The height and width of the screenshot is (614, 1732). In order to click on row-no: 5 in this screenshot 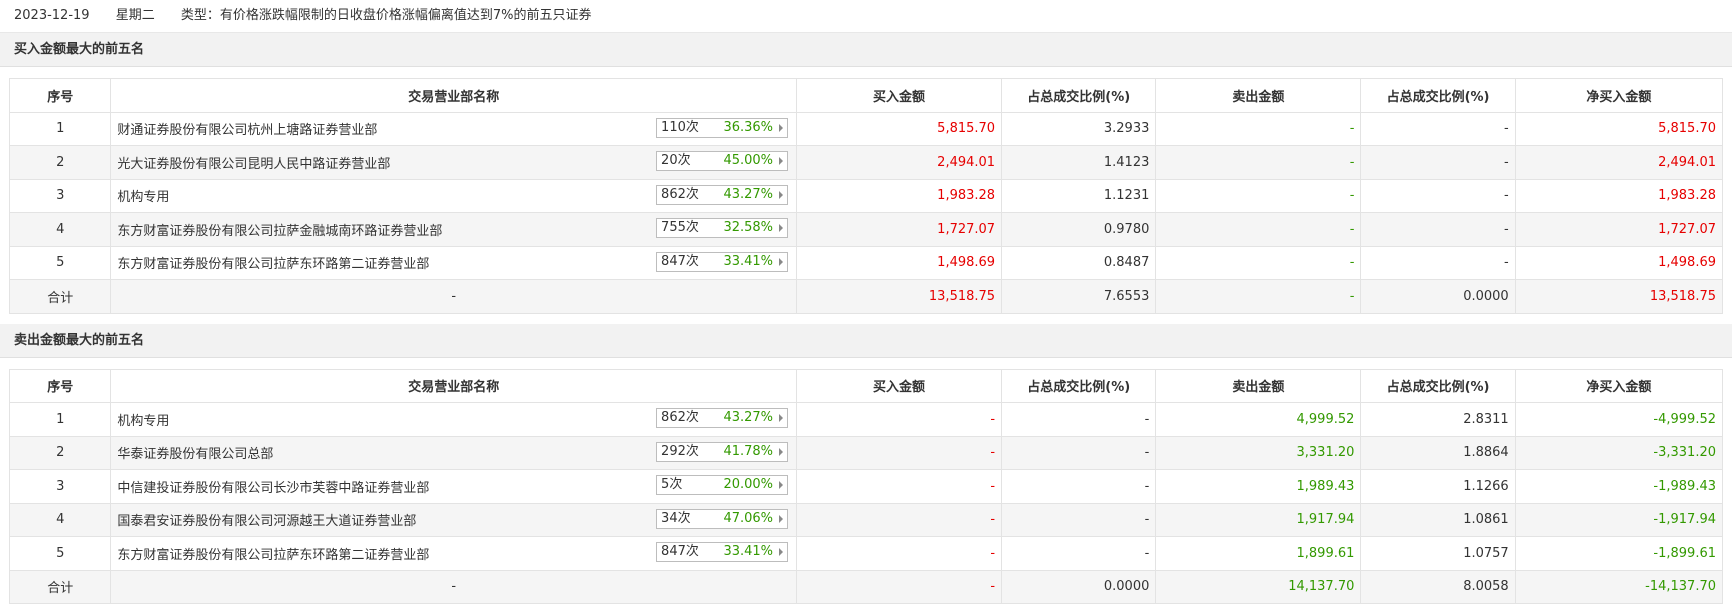, I will do `click(60, 553)`.